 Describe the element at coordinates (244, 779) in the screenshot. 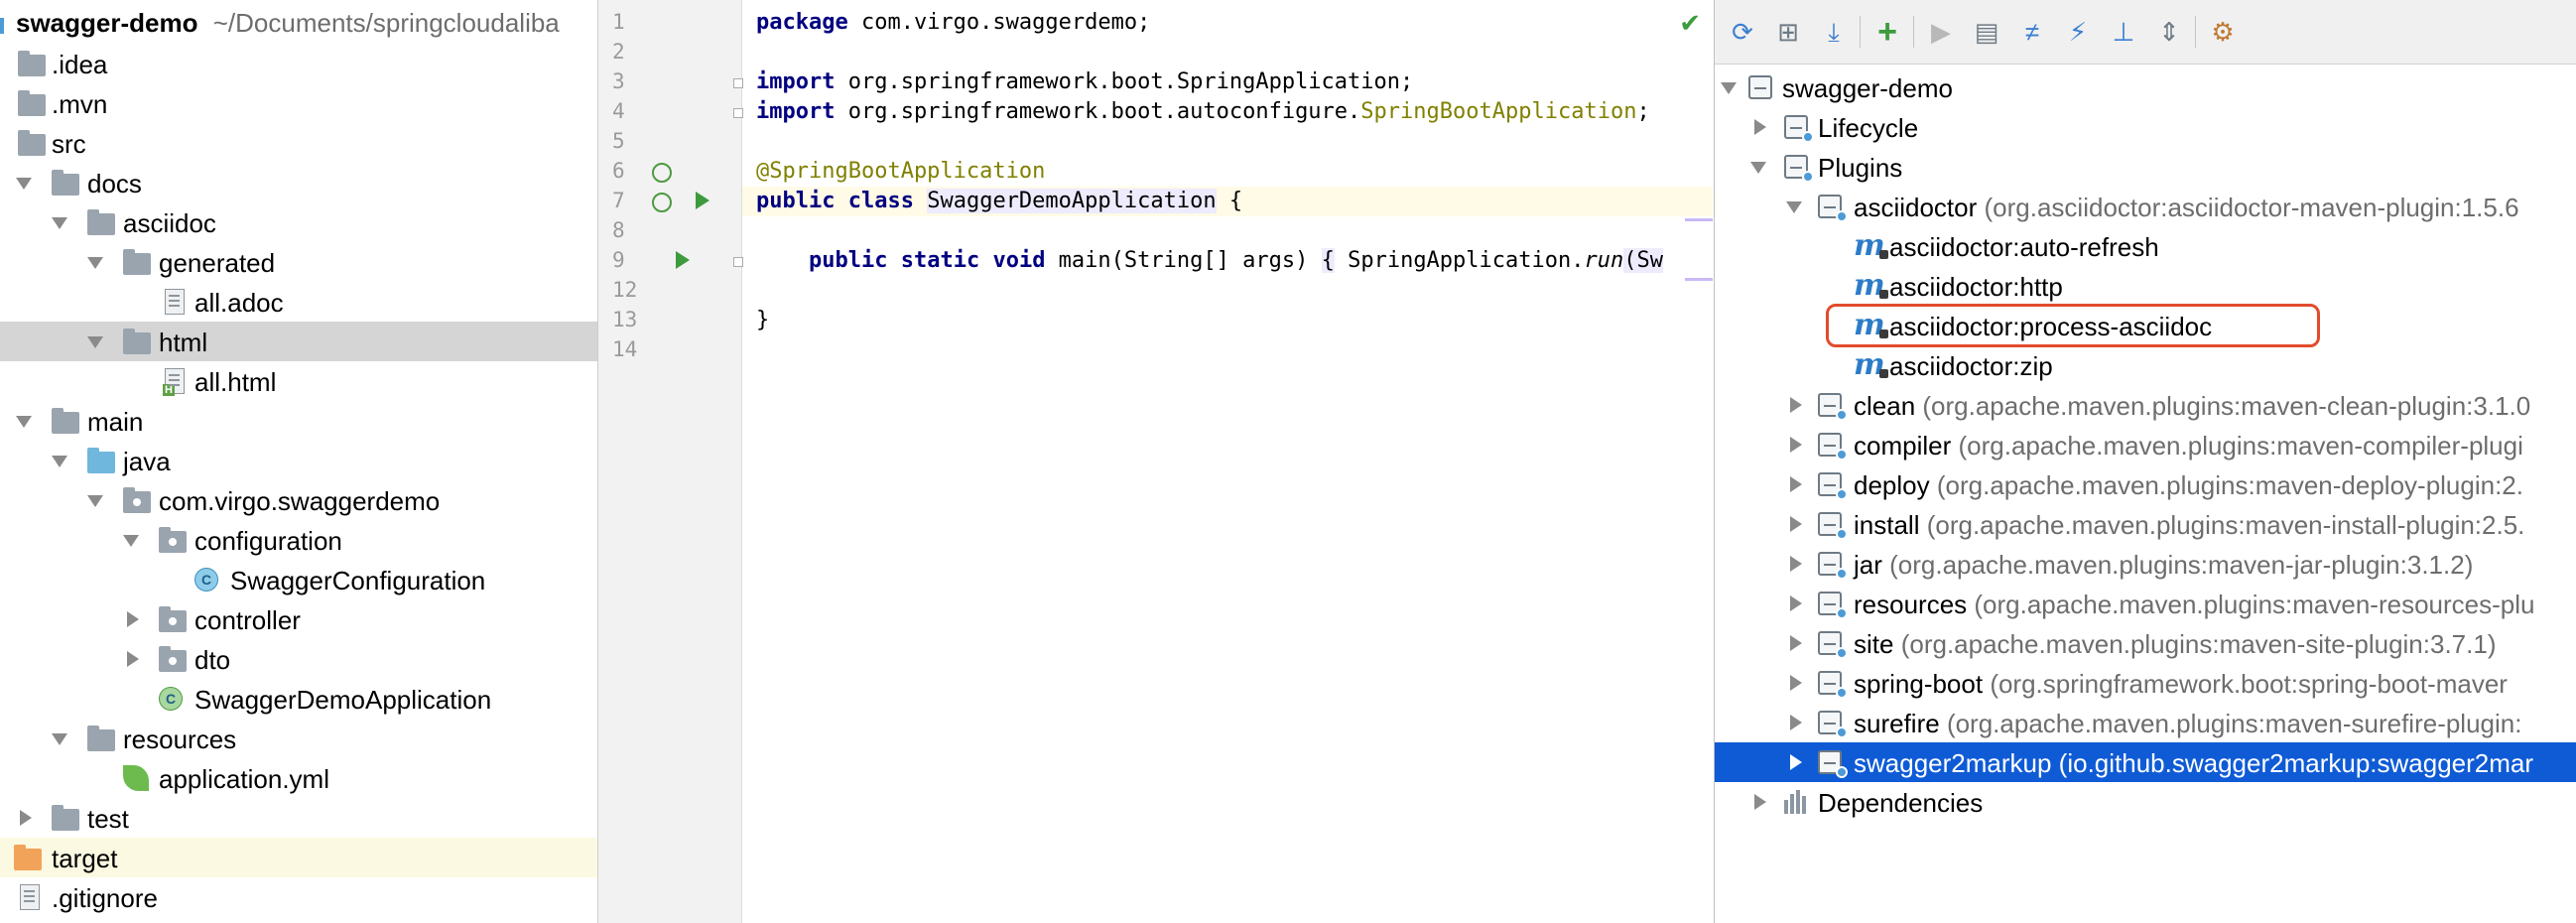

I see `tree-label: application.yml` at that location.